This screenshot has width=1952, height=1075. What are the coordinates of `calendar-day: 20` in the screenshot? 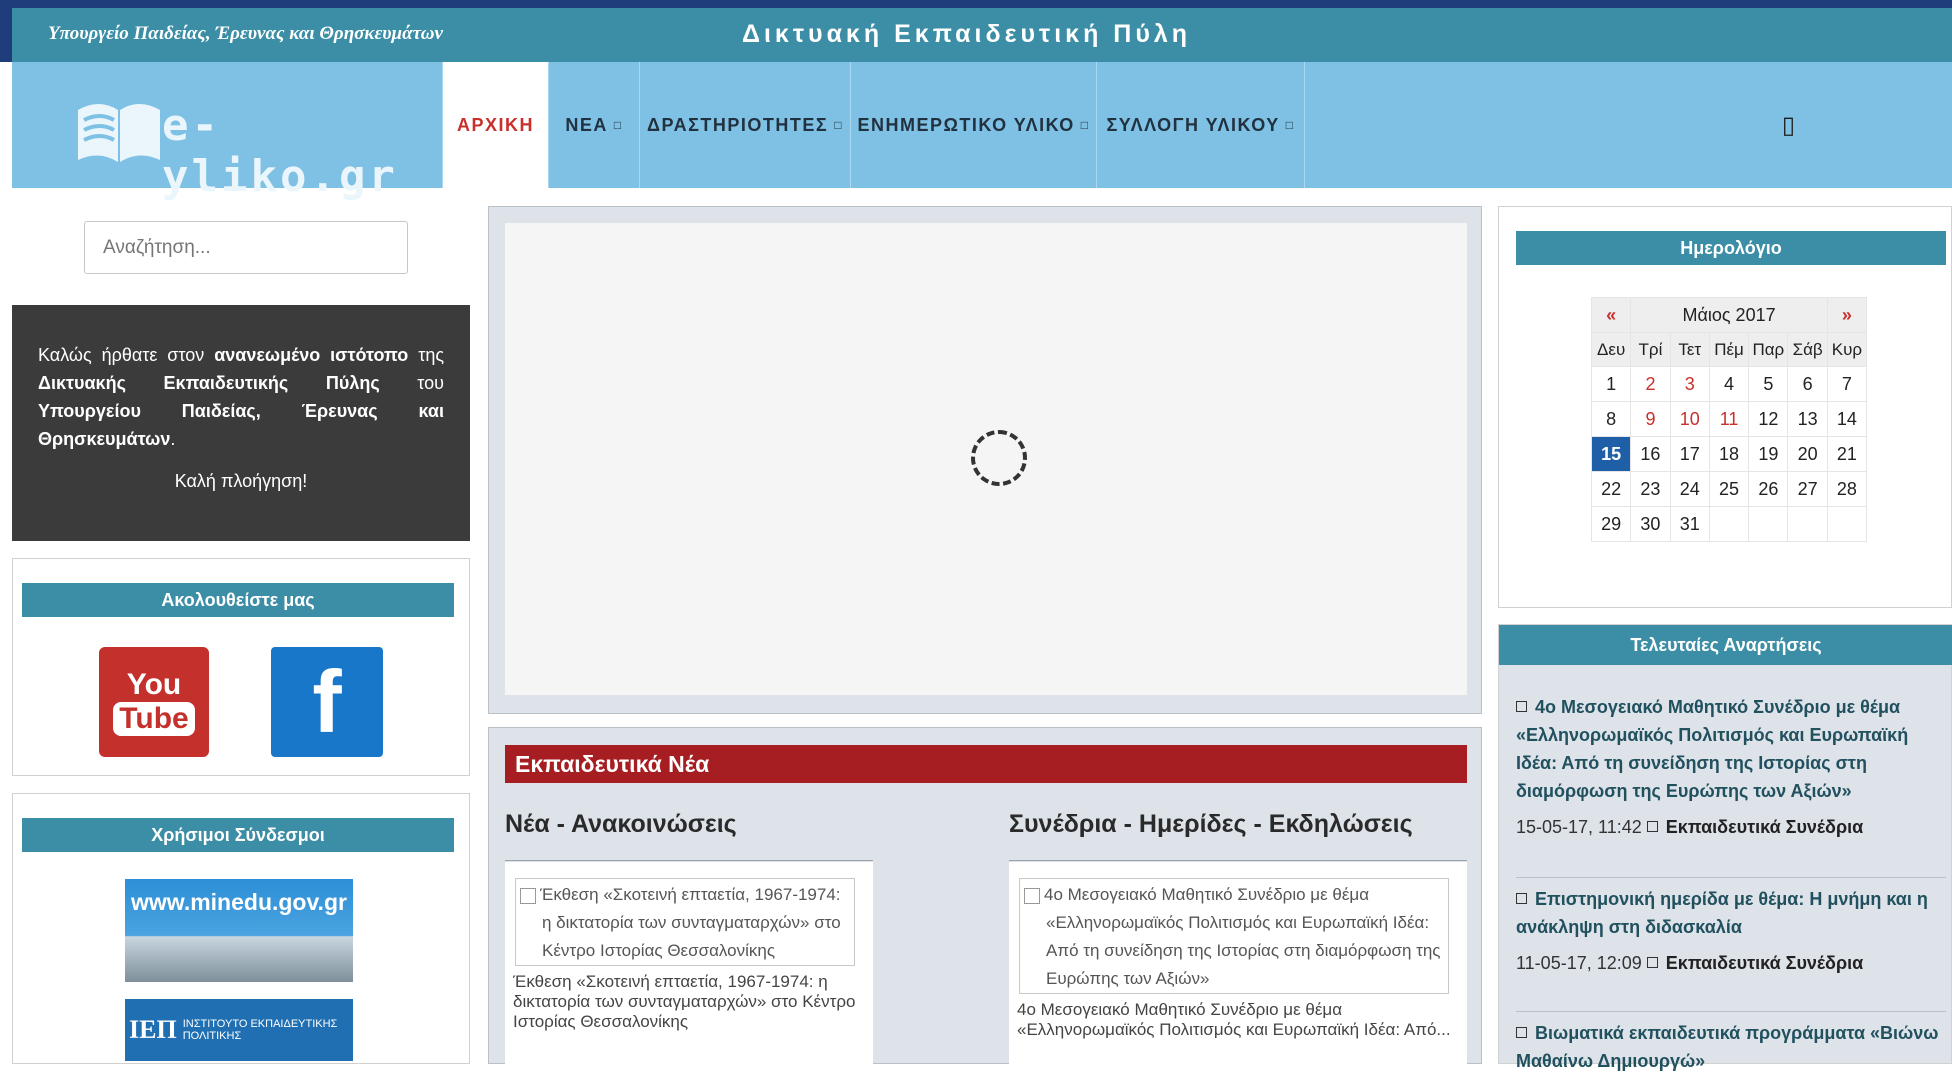 It's located at (1807, 454).